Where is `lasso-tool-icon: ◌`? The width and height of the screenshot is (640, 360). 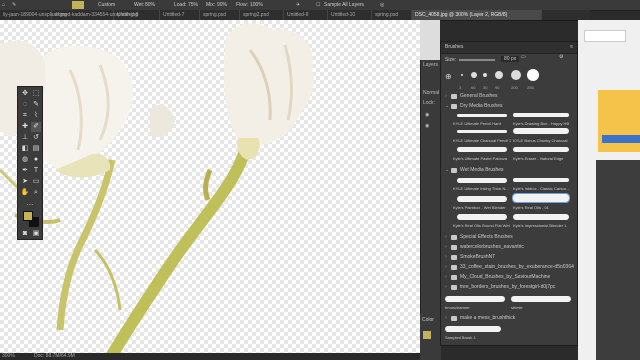
lasso-tool-icon: ◌ is located at coordinates (25, 105).